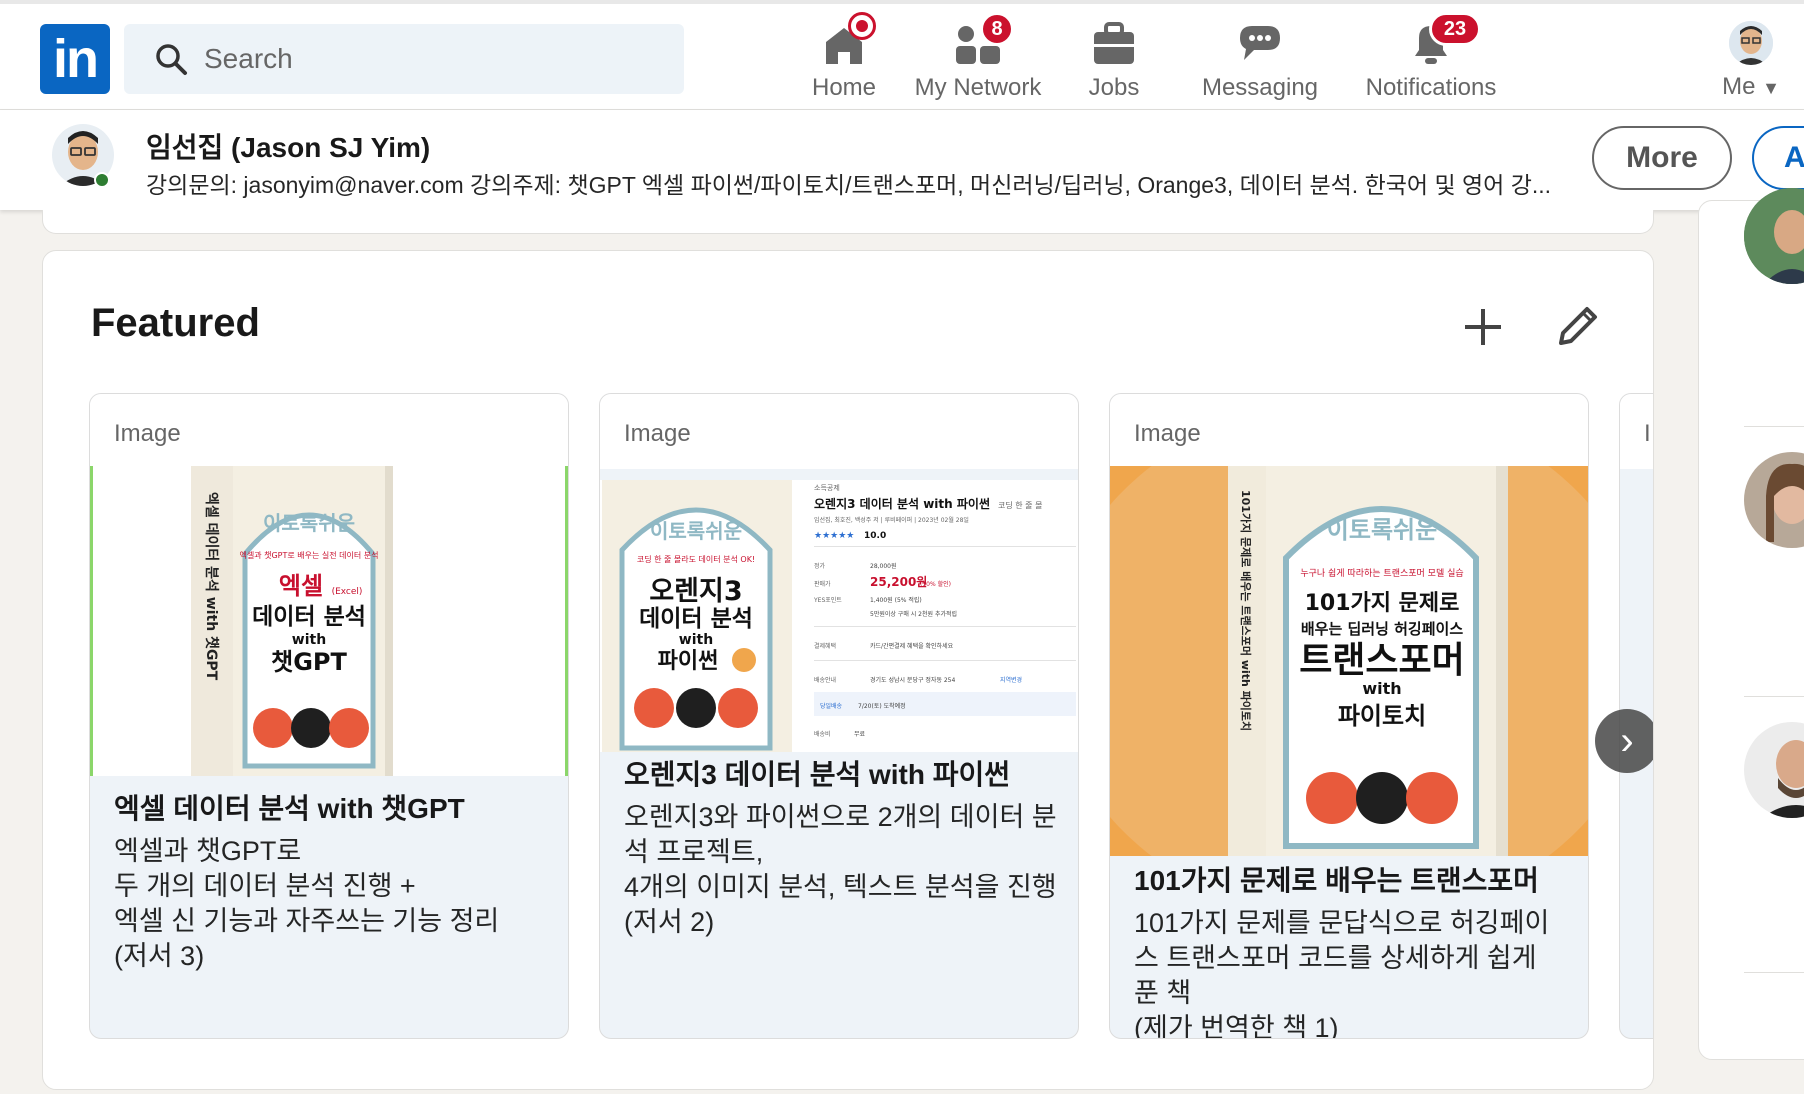 The height and width of the screenshot is (1094, 1804). Describe the element at coordinates (1260, 87) in the screenshot. I see `nav-messaging-label: Messaging` at that location.